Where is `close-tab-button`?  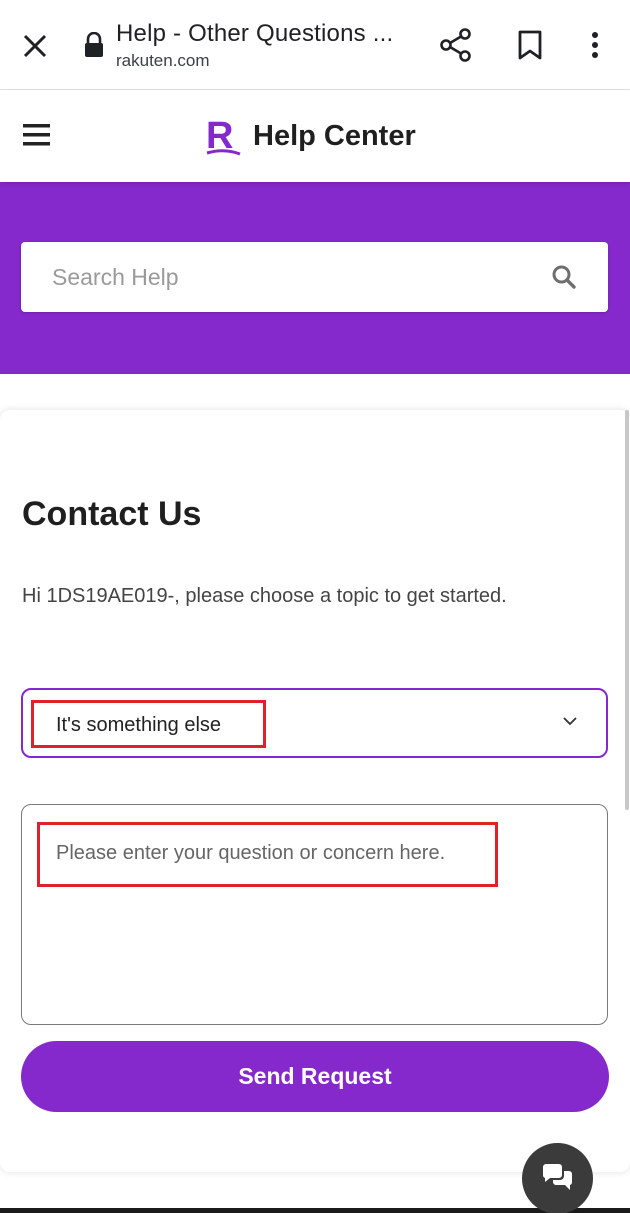
close-tab-button is located at coordinates (35, 46).